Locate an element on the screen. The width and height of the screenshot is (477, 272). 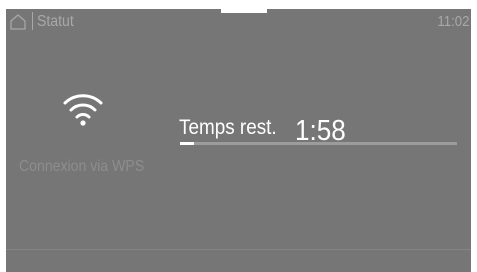
bottom-divider is located at coordinates (238, 249).